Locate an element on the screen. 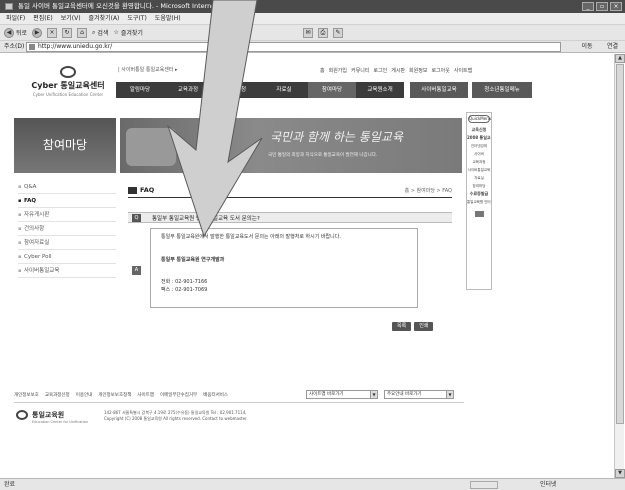 This screenshot has height=490, width=625. sitemap-select: 사이트맵 바로가기 ▼ is located at coordinates (342, 394).